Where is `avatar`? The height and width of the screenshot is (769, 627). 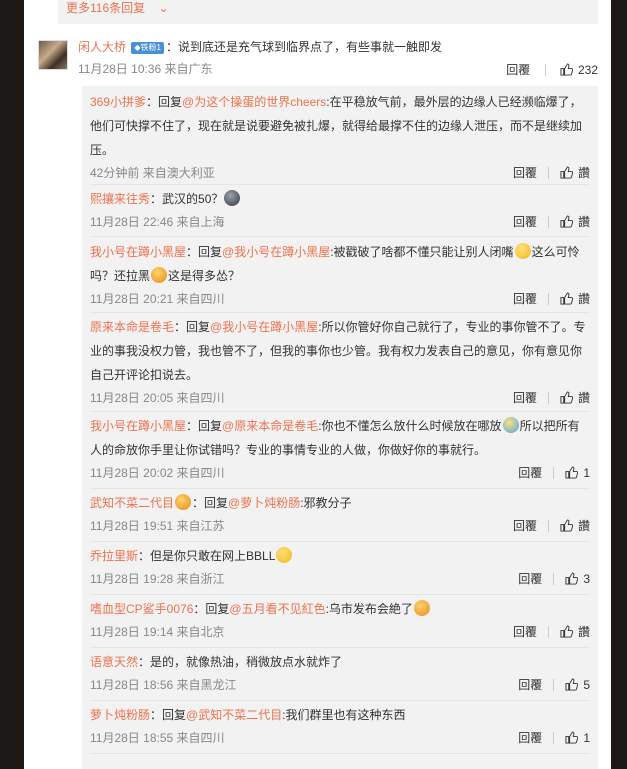 avatar is located at coordinates (53, 55).